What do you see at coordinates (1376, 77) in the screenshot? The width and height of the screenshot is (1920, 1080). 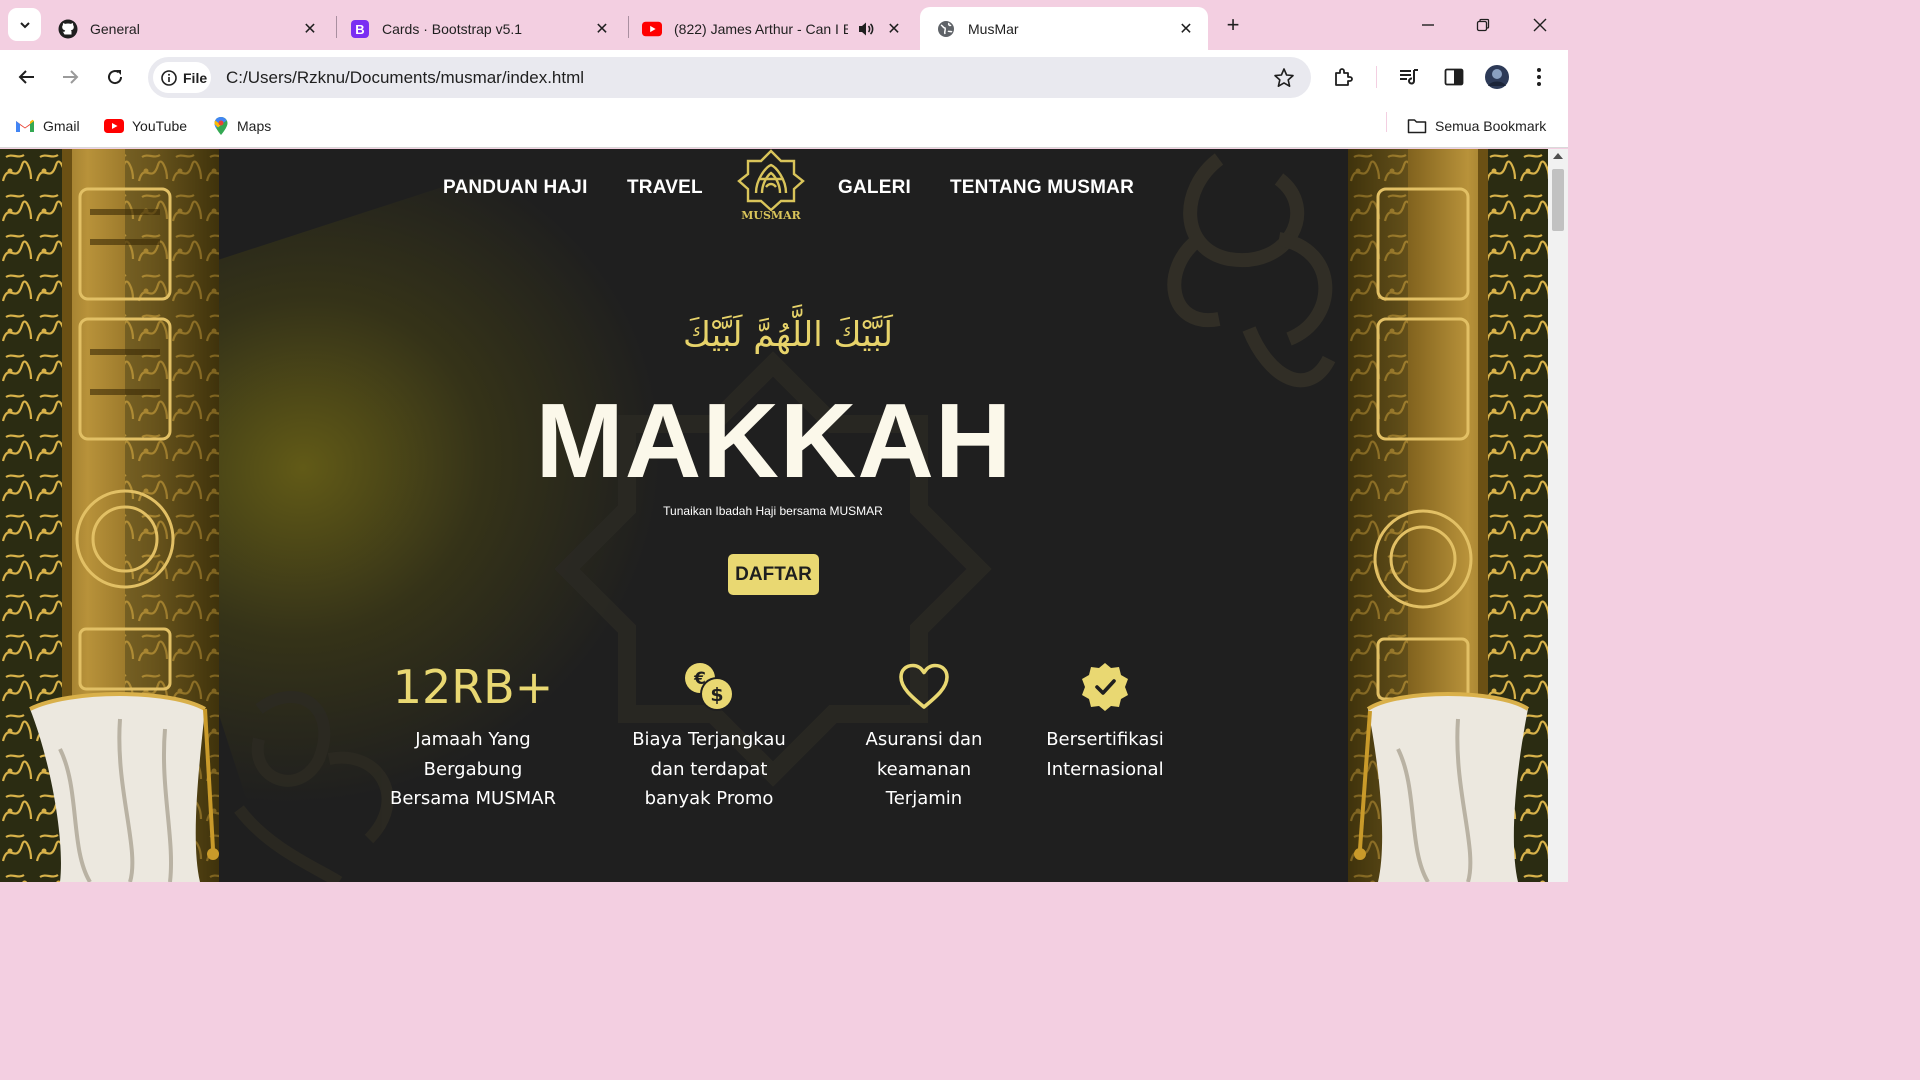 I see `toolbar-separator` at bounding box center [1376, 77].